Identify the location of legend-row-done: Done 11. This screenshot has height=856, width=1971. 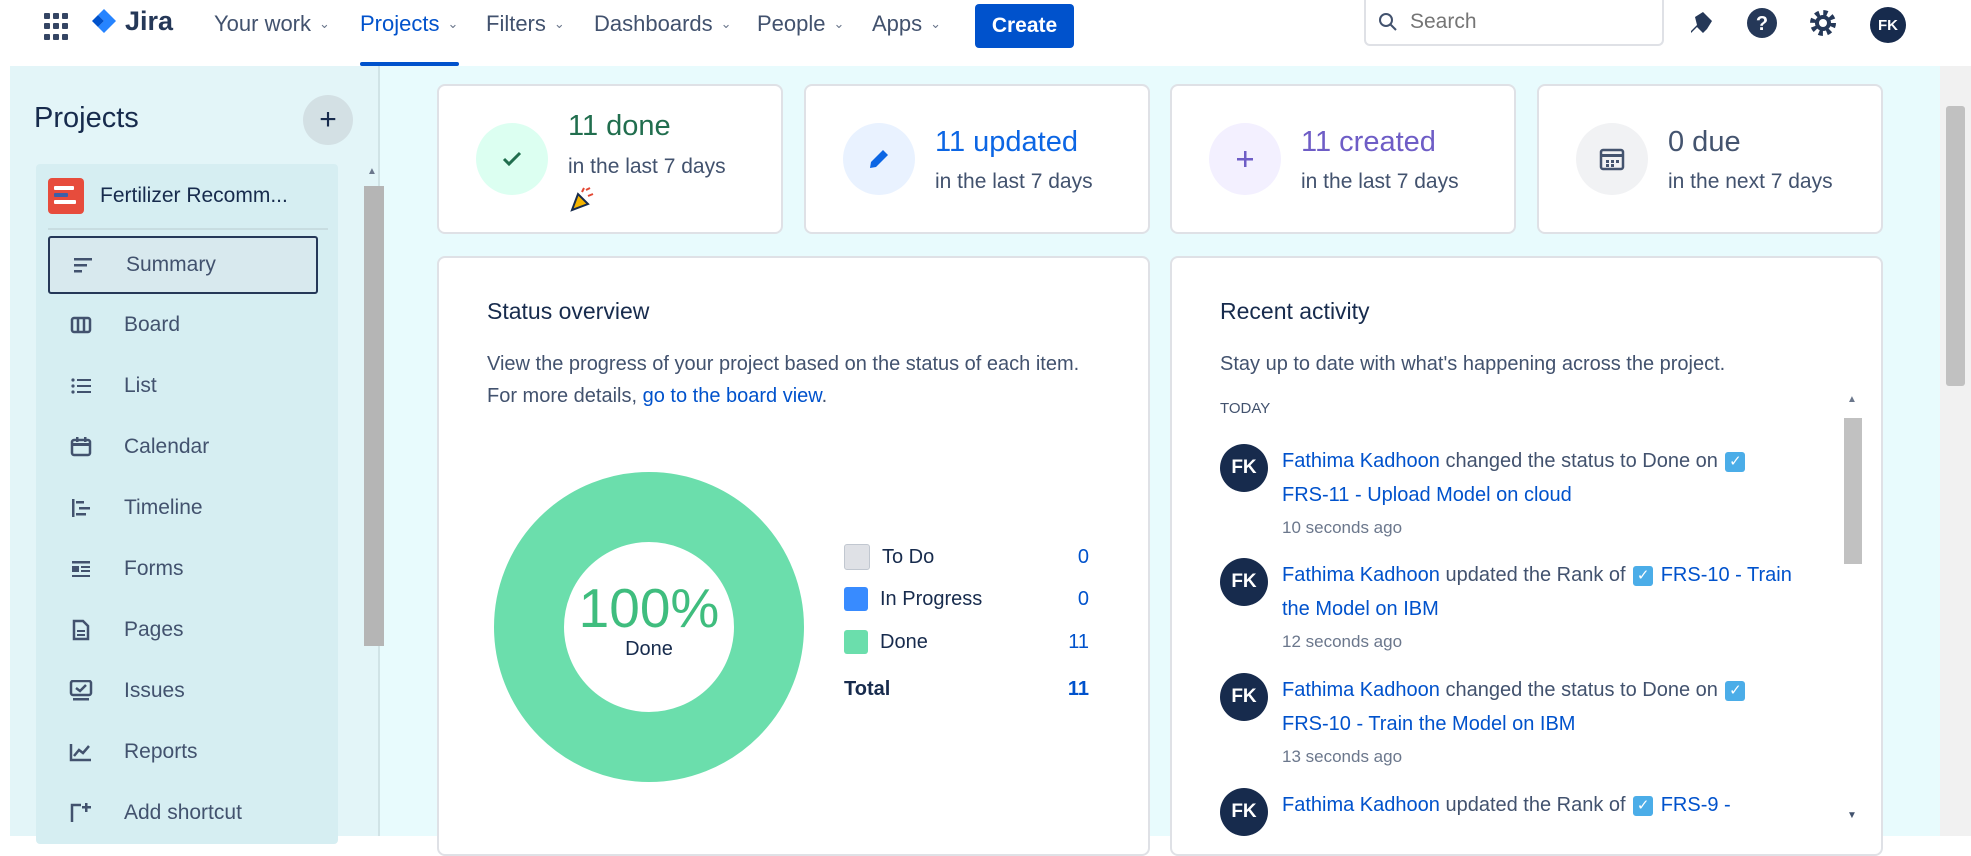
(966, 642).